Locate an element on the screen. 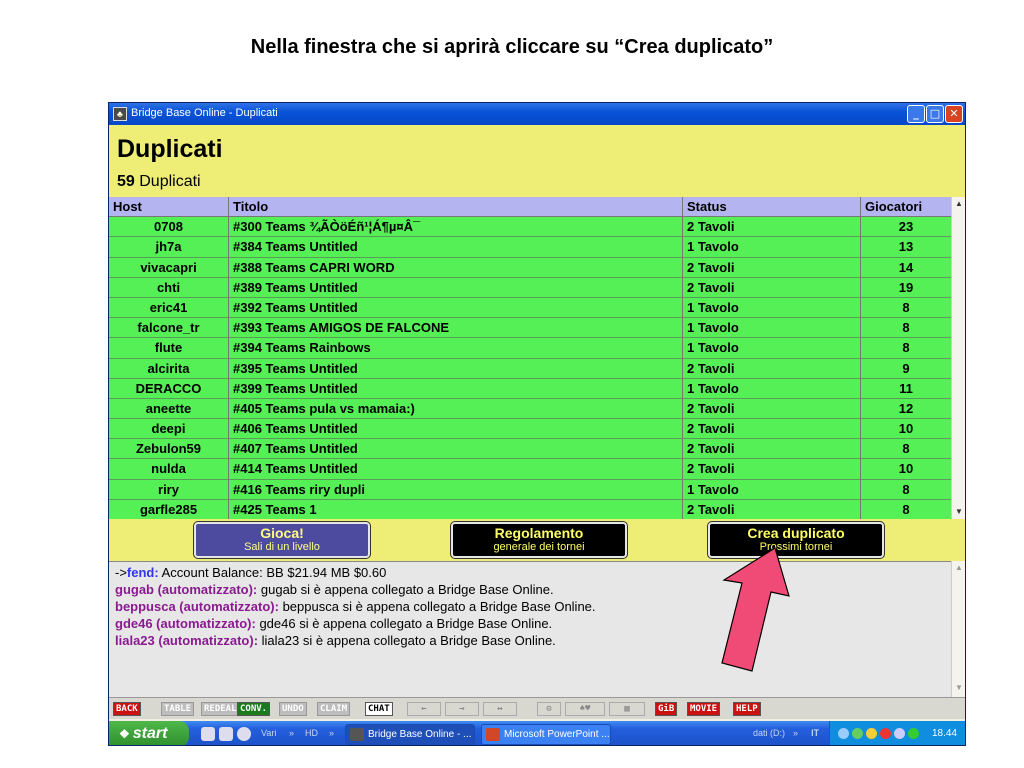 This screenshot has width=1024, height=768. media-icon is located at coordinates (244, 734).